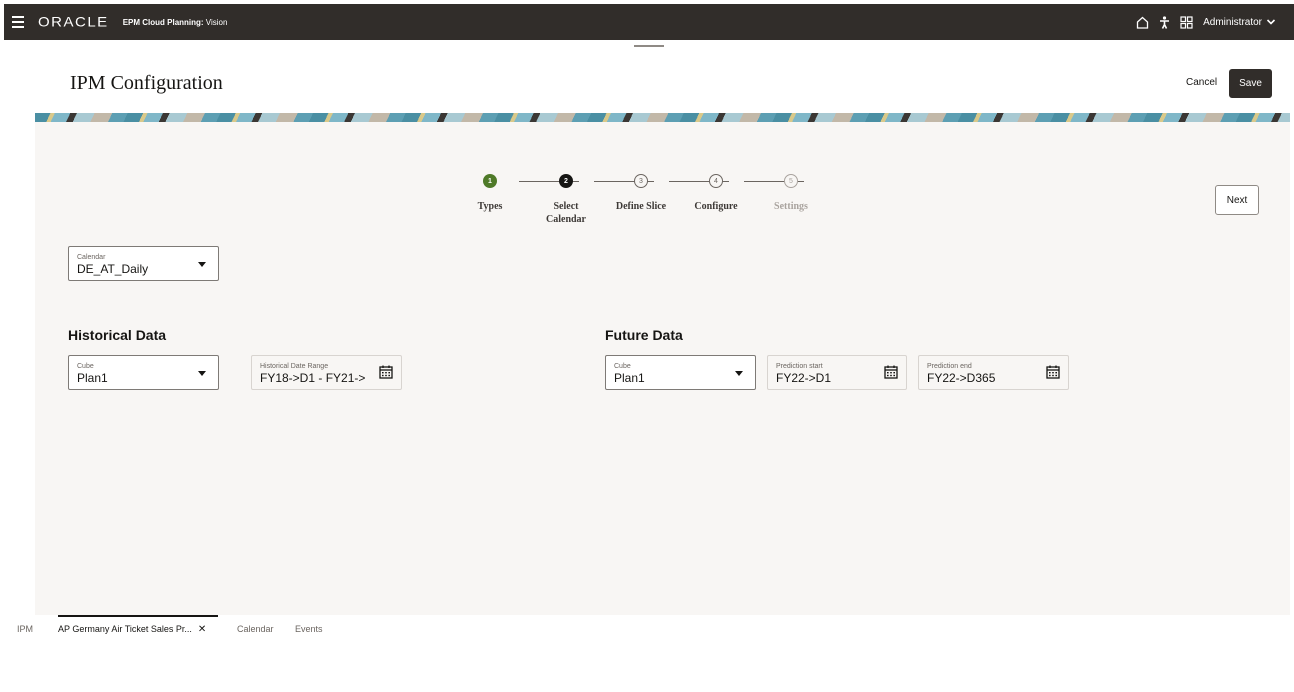 The width and height of the screenshot is (1294, 692). Describe the element at coordinates (490, 206) in the screenshot. I see `step-label: Types` at that location.